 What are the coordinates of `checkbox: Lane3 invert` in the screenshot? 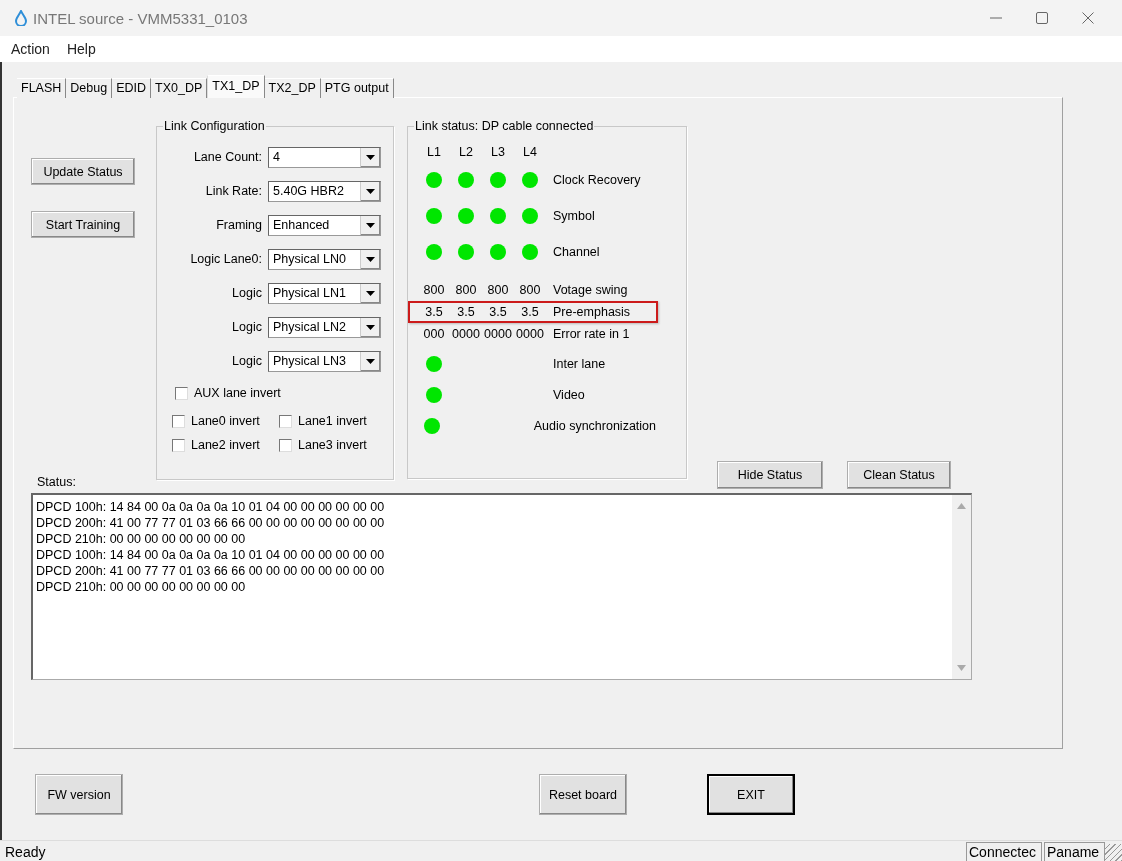 It's located at (334, 445).